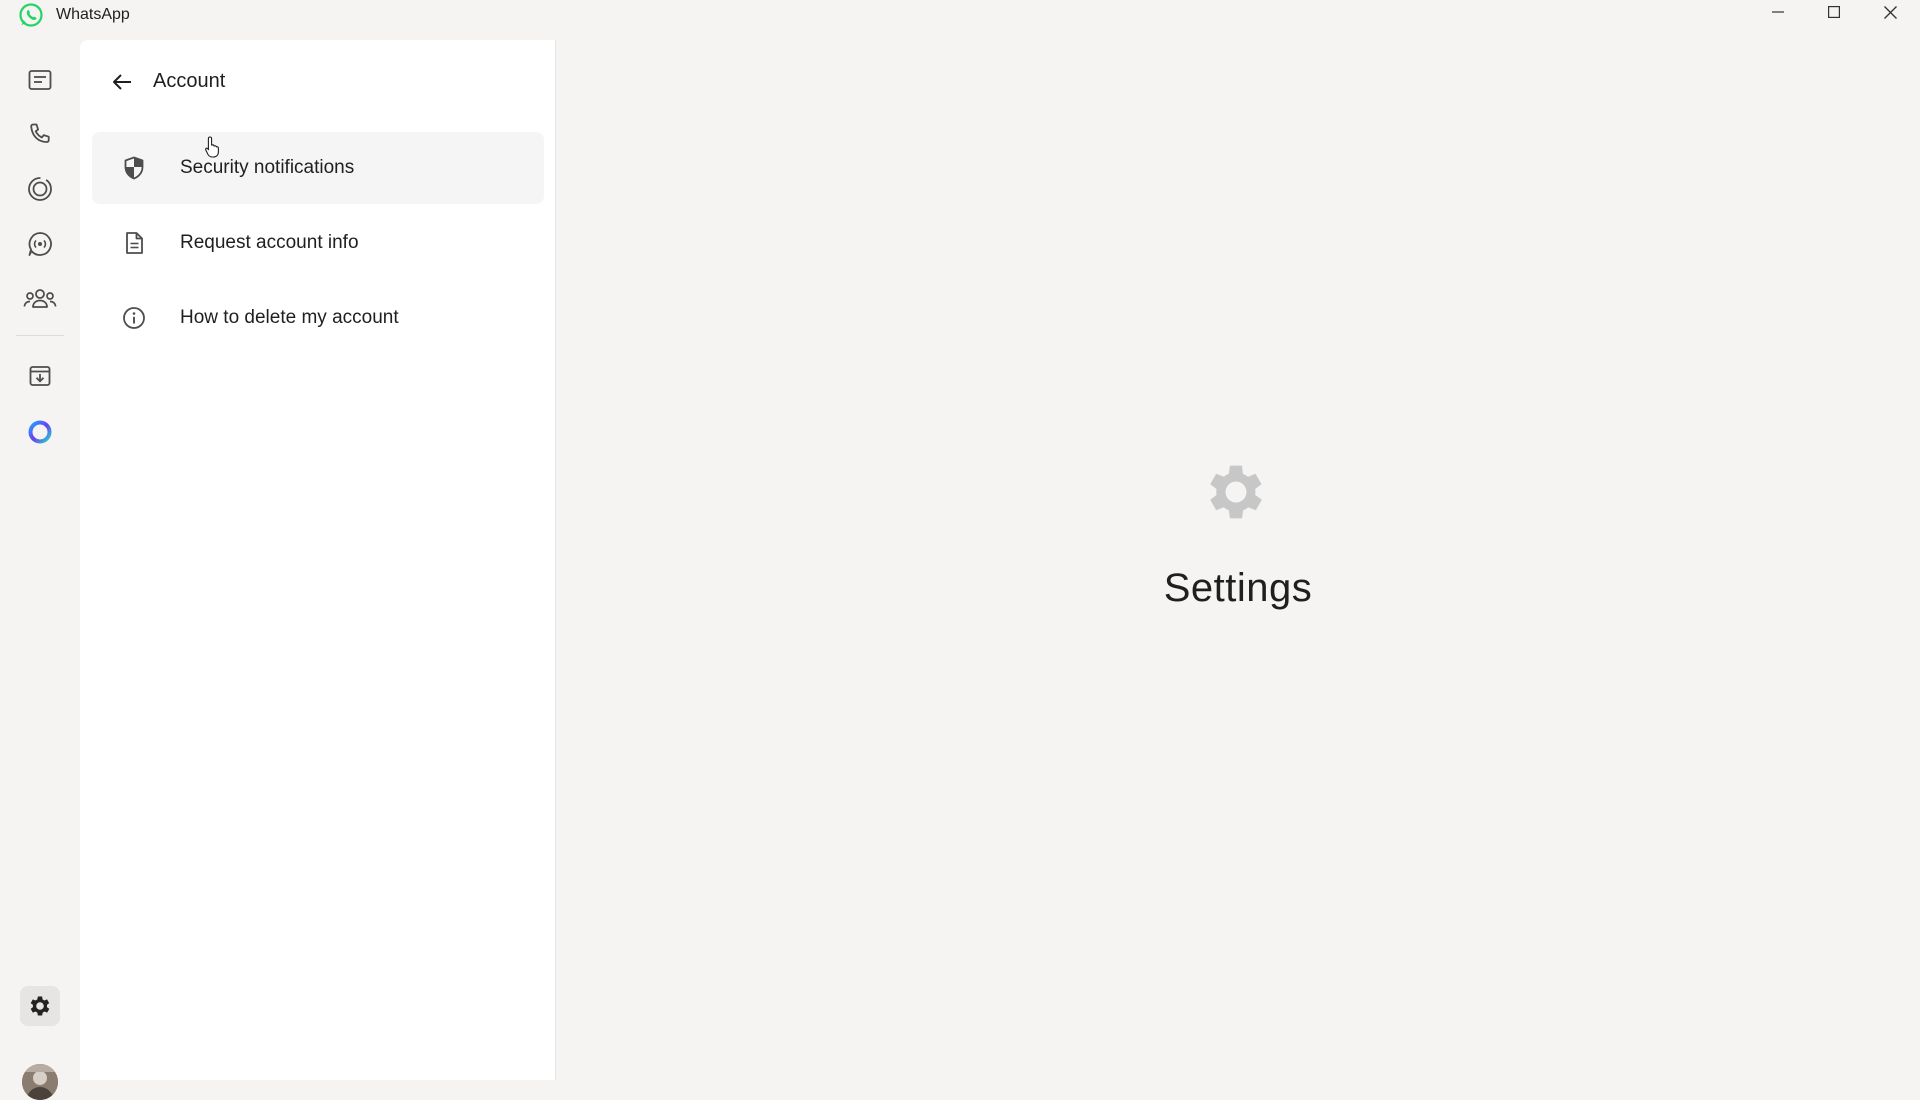 The width and height of the screenshot is (1920, 1100). I want to click on rail-chats-button, so click(40, 80).